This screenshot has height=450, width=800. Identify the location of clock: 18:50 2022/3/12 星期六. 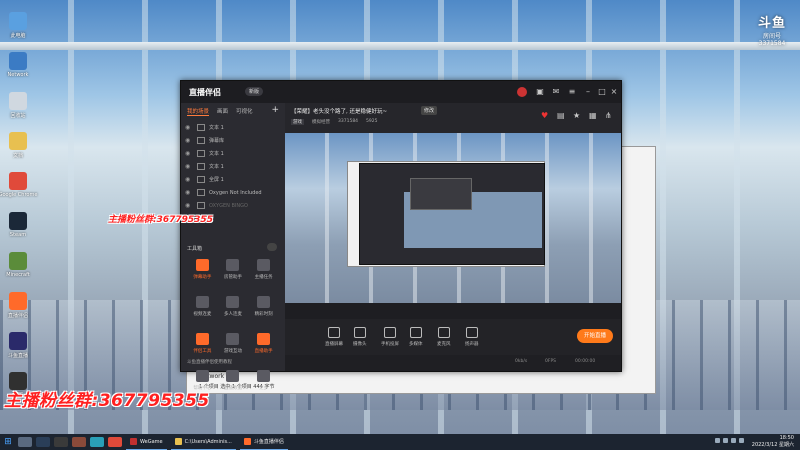
(773, 442).